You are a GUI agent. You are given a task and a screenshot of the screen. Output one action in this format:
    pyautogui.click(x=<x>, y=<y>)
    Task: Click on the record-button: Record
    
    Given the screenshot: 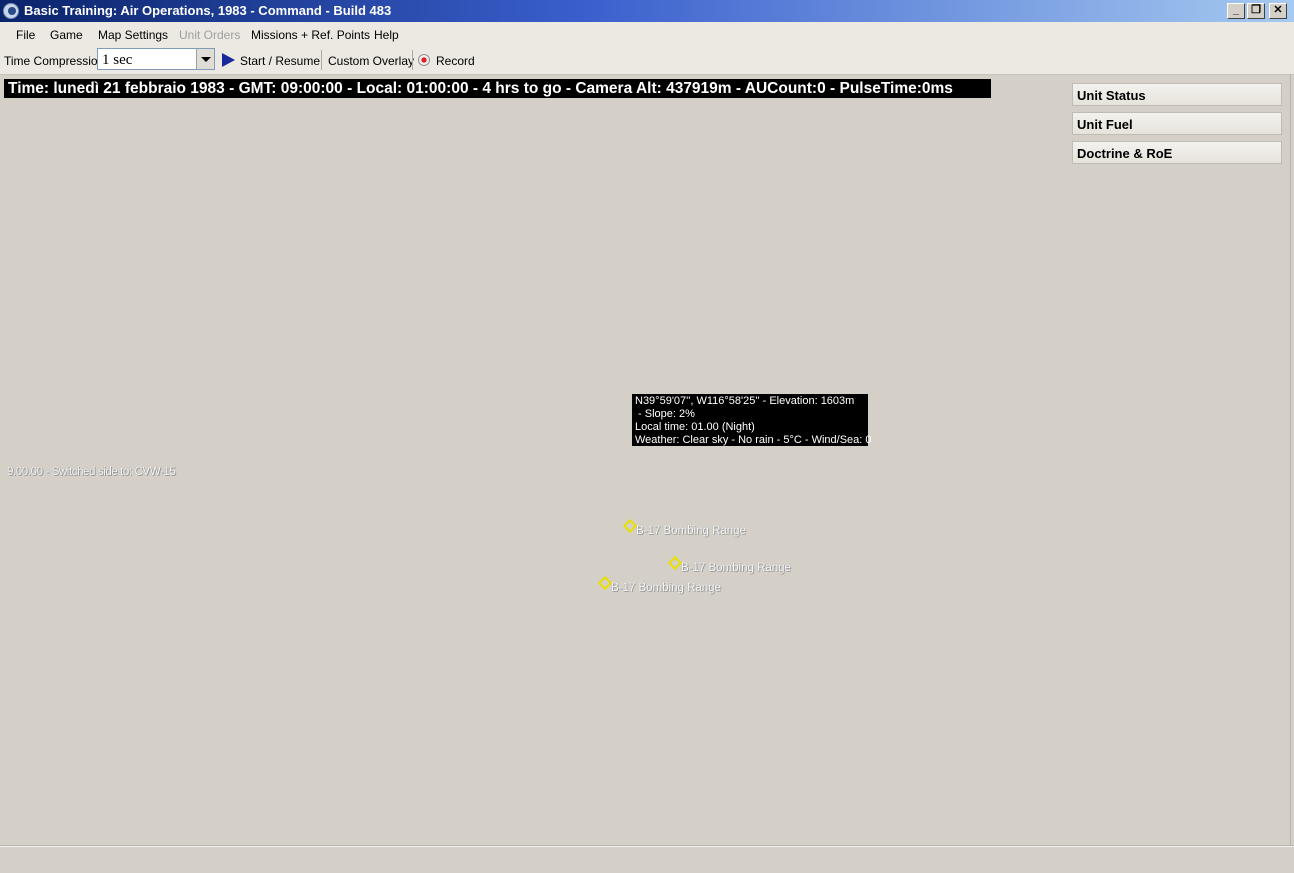 What is the action you would take?
    pyautogui.click(x=455, y=61)
    